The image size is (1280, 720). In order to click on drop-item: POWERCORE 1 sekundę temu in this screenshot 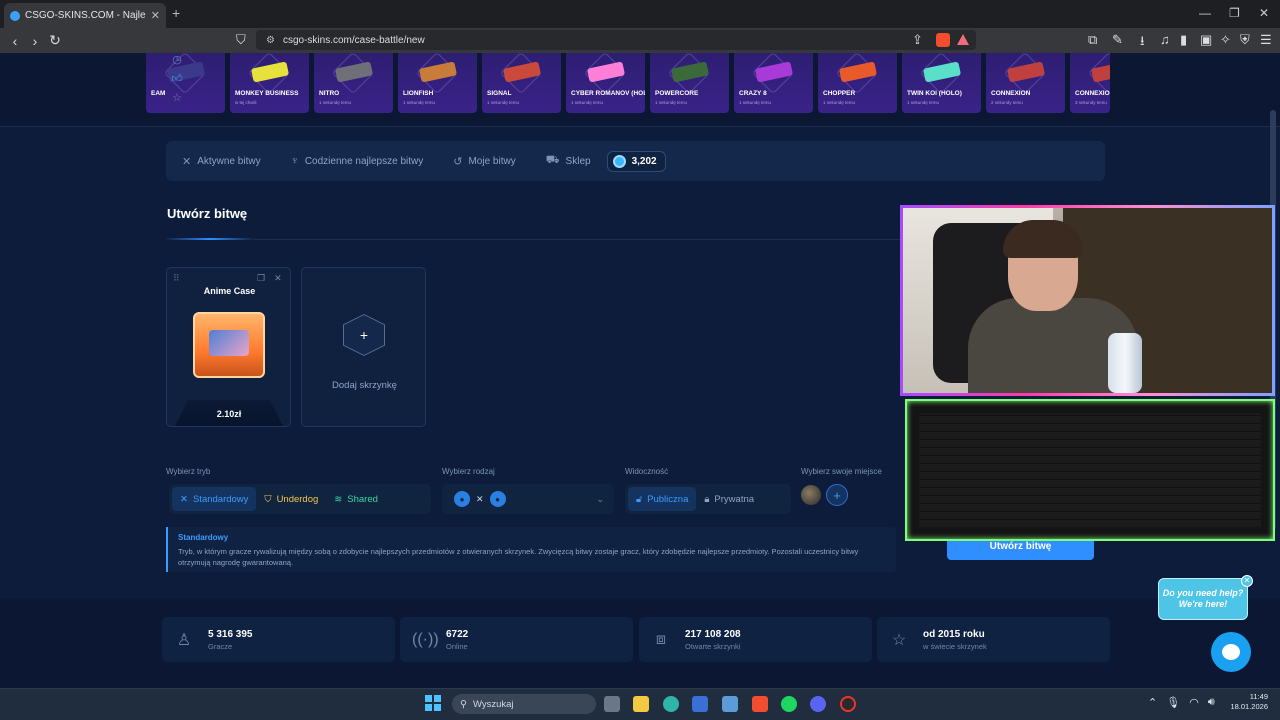, I will do `click(689, 83)`.